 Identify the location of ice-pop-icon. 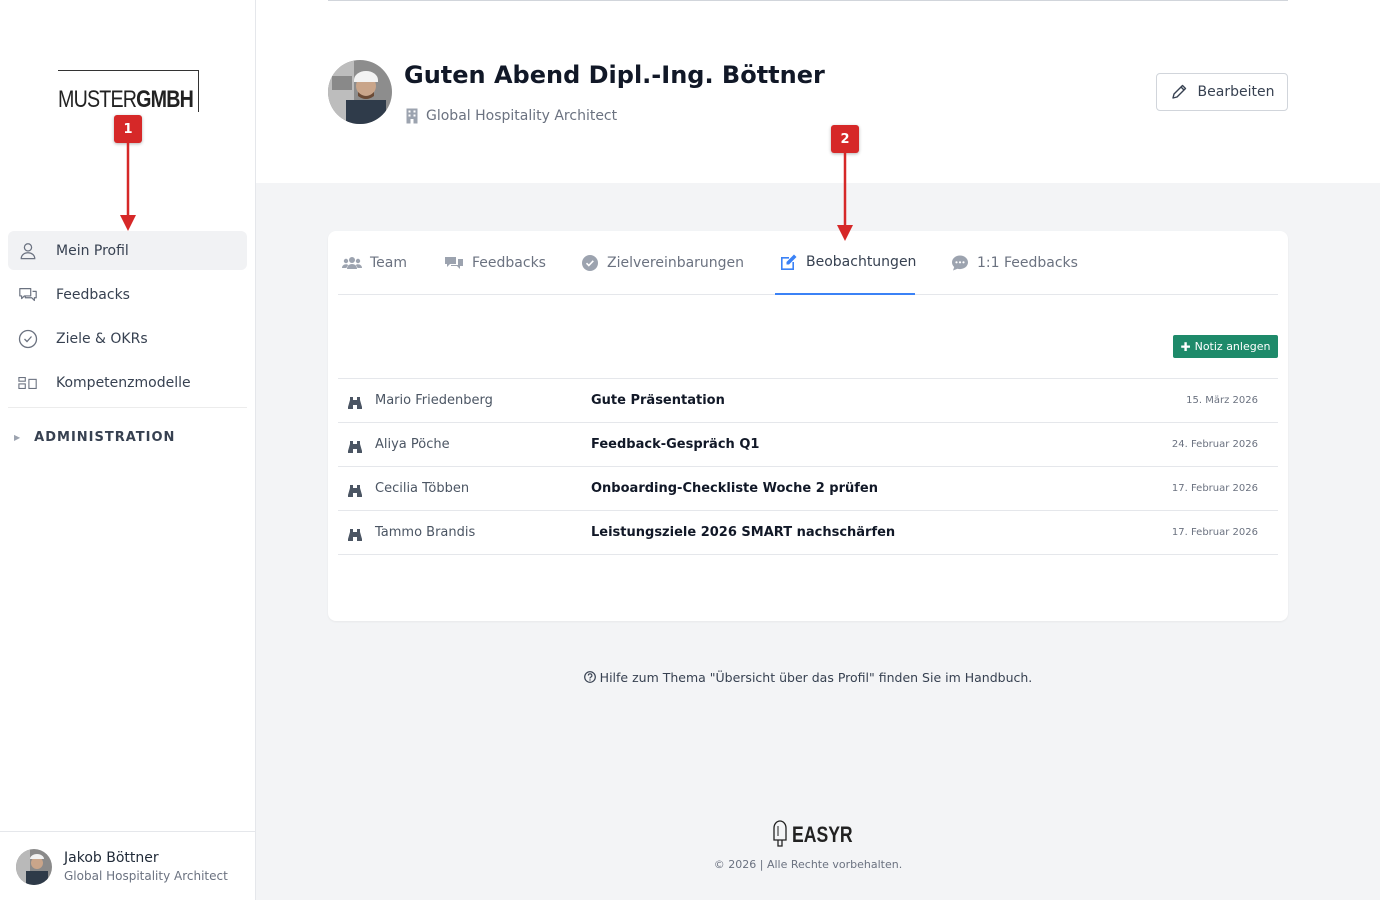
(780, 835).